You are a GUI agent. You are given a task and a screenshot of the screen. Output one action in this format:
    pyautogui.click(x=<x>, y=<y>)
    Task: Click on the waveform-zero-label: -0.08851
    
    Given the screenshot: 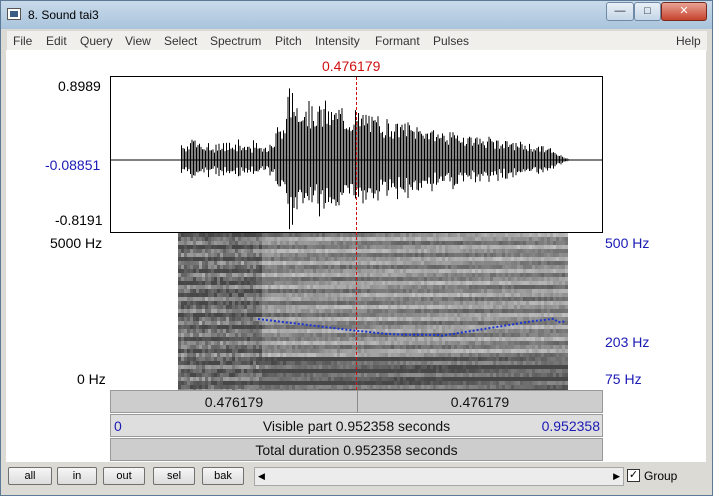 What is the action you would take?
    pyautogui.click(x=73, y=165)
    